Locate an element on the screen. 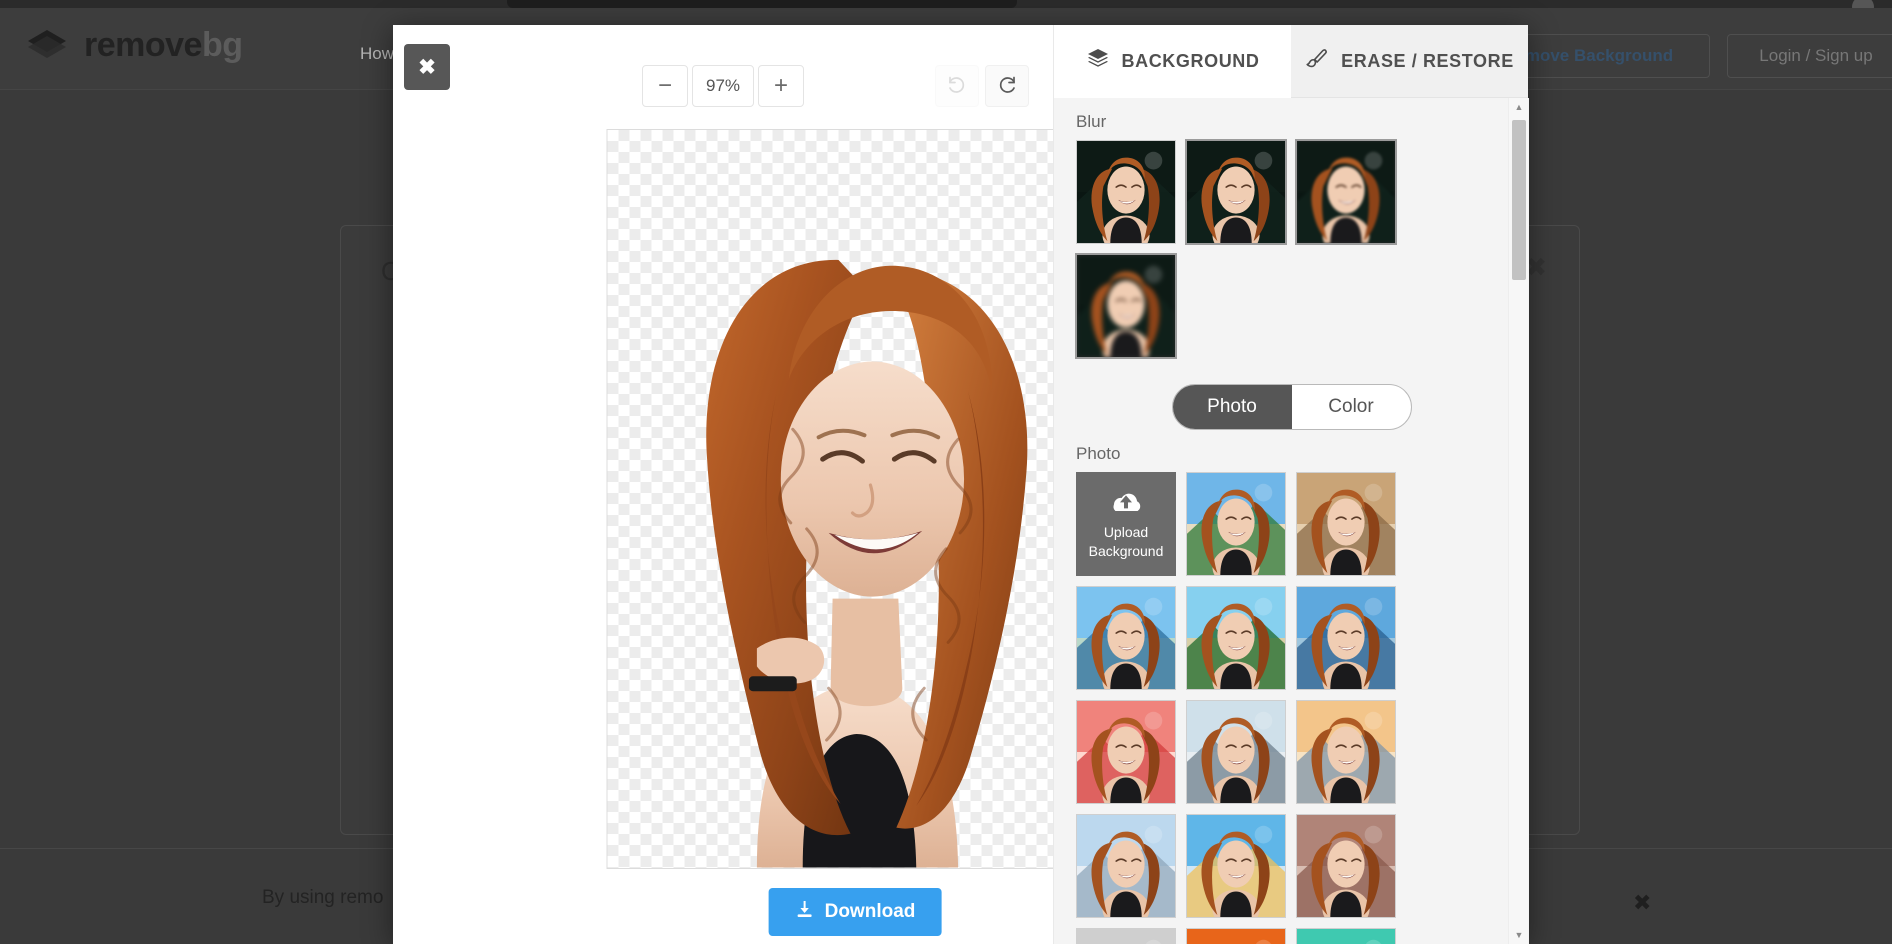 The width and height of the screenshot is (1892, 944). photo-thumb-autumn-leaves is located at coordinates (1236, 936).